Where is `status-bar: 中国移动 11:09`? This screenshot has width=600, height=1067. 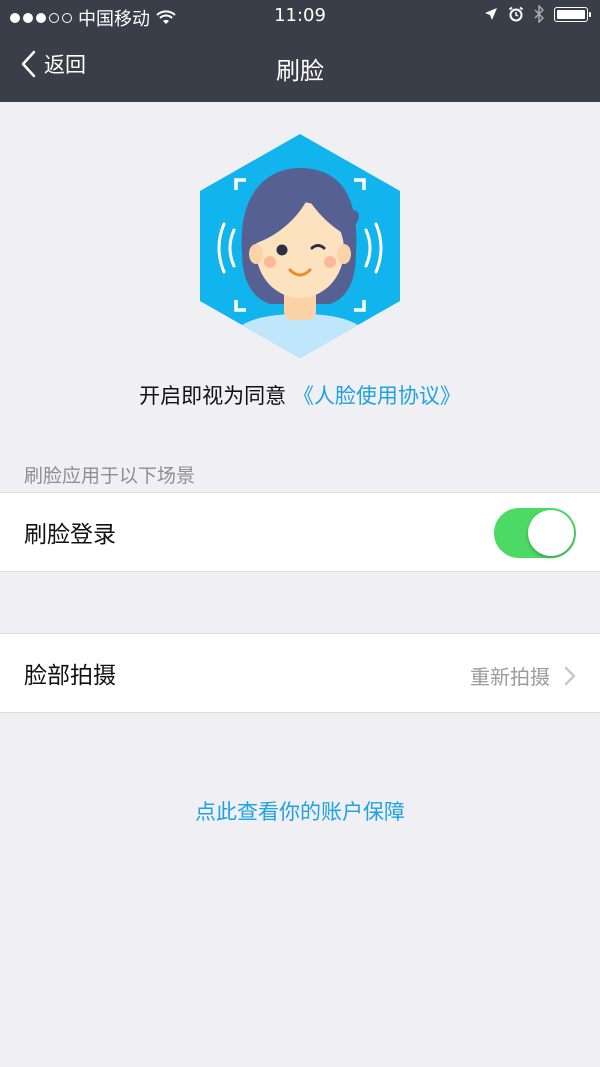 status-bar: 中国移动 11:09 is located at coordinates (300, 17).